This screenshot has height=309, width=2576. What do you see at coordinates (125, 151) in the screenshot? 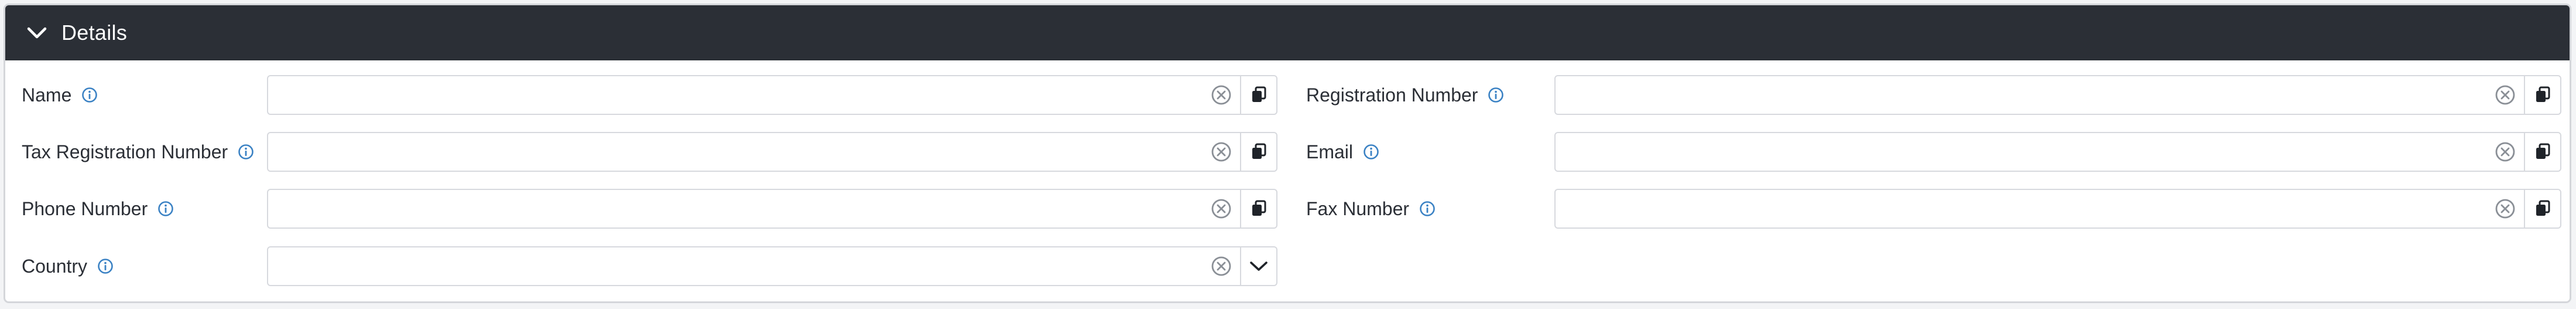
I see `tax-registration-number-label: Tax Registration Number` at bounding box center [125, 151].